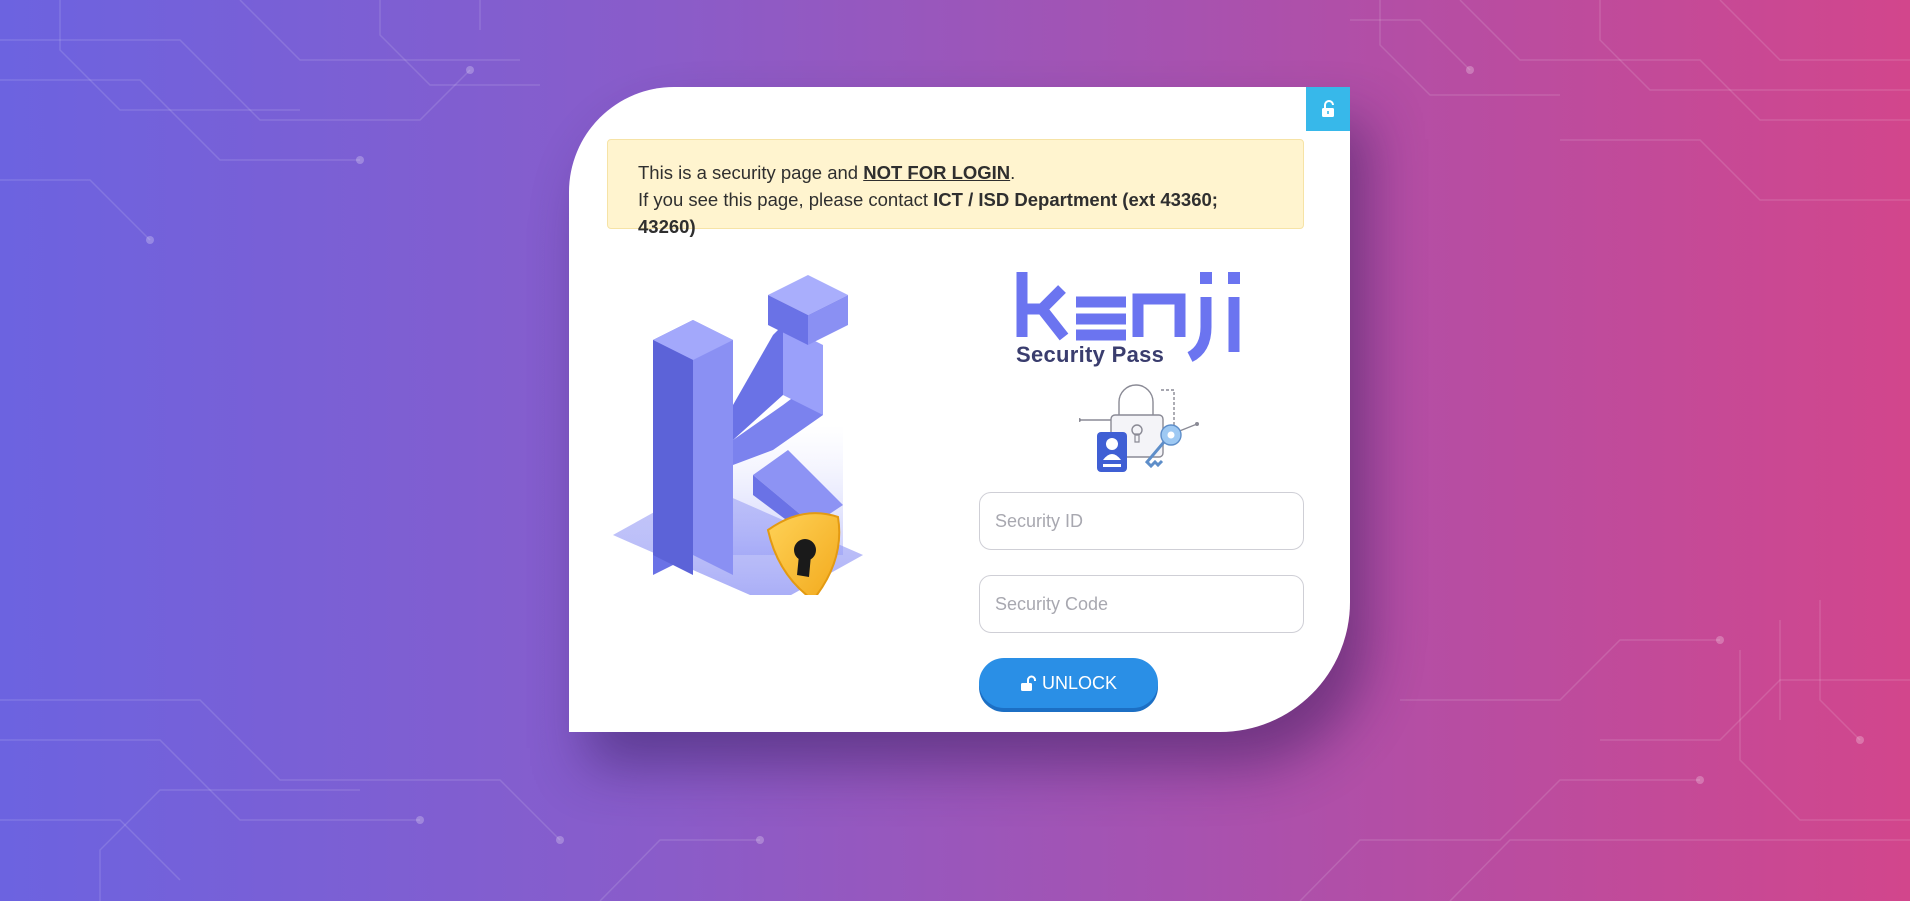  Describe the element at coordinates (937, 172) in the screenshot. I see `not-for-login-text: NOT FOR LOGIN` at that location.